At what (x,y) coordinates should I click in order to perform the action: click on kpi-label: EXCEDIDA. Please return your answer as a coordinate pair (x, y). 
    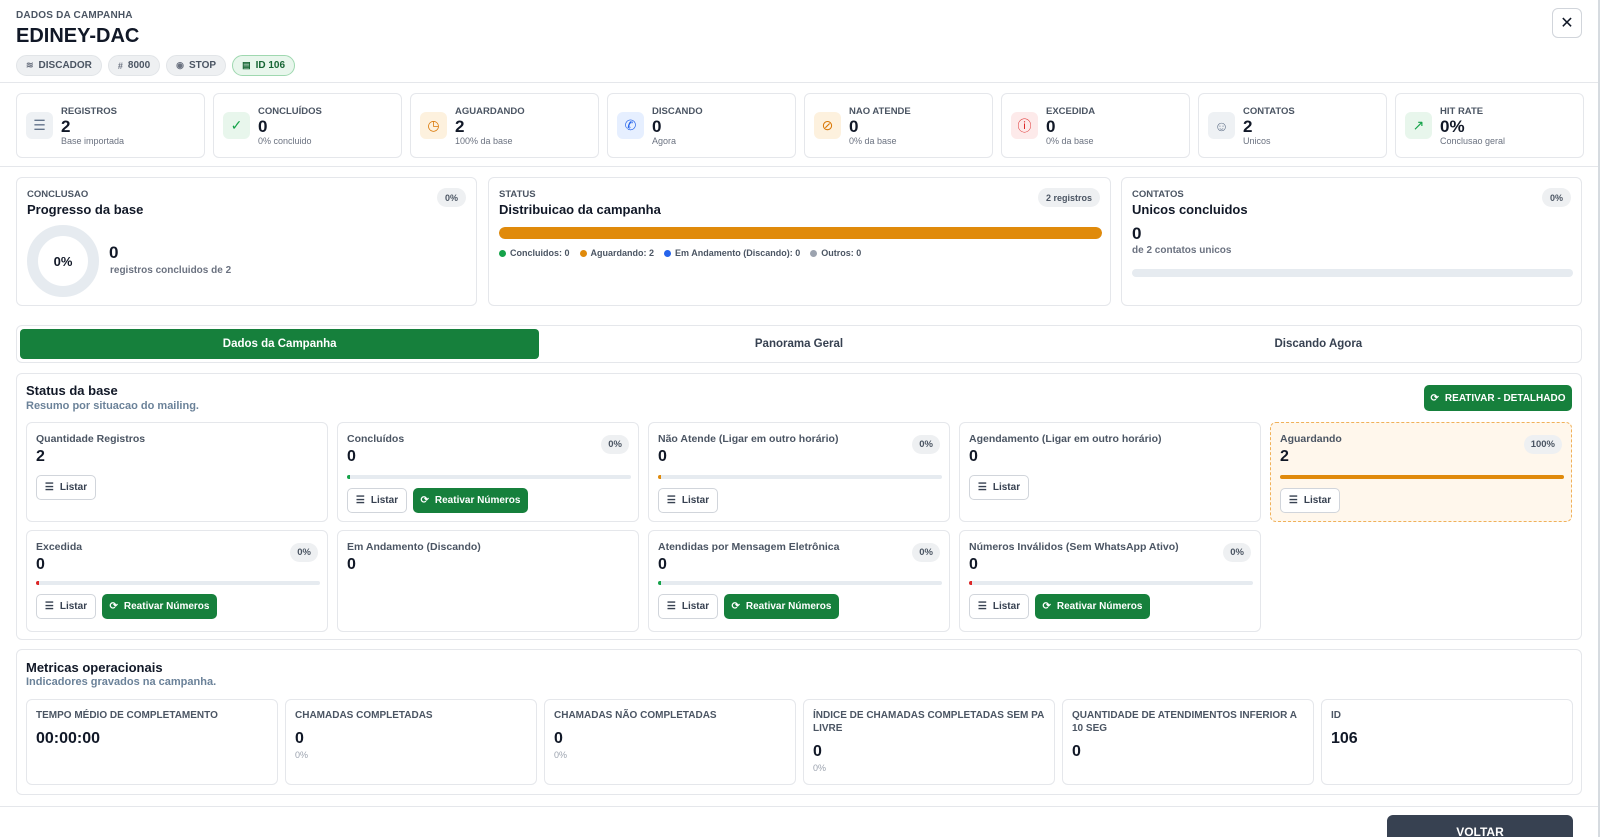
    Looking at the image, I should click on (1071, 111).